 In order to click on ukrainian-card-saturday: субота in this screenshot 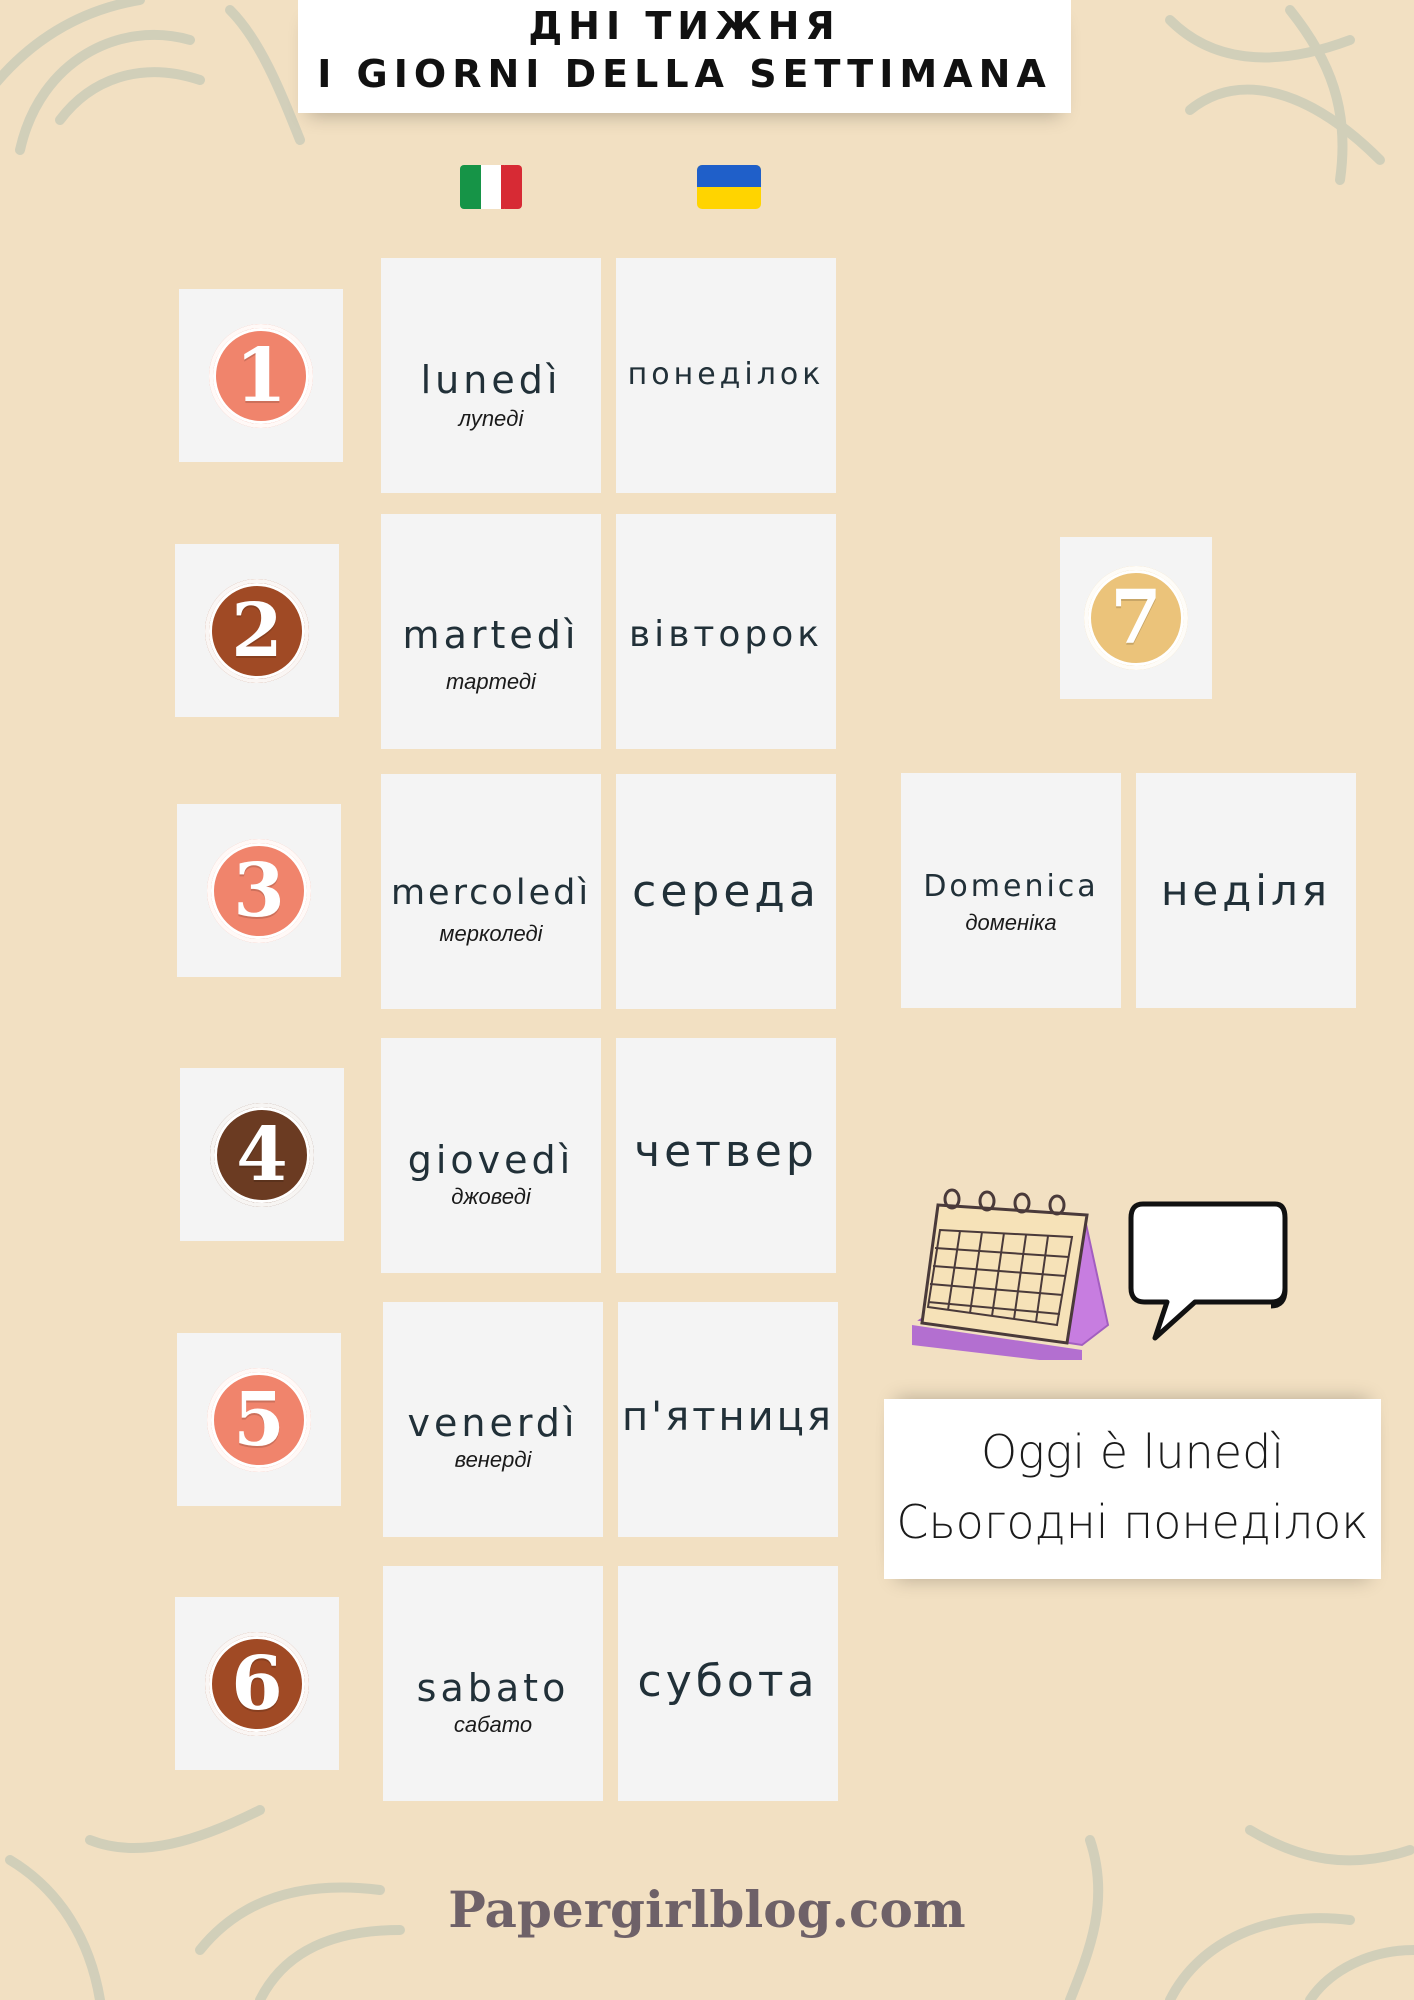, I will do `click(728, 1683)`.